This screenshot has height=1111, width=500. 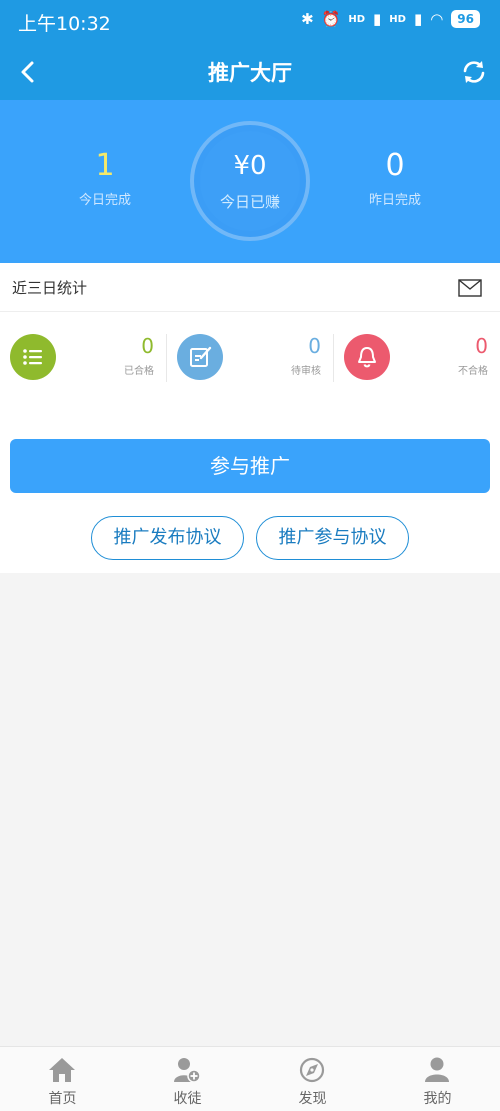 I want to click on today-complete-stat: 1 今日完成, so click(x=105, y=178).